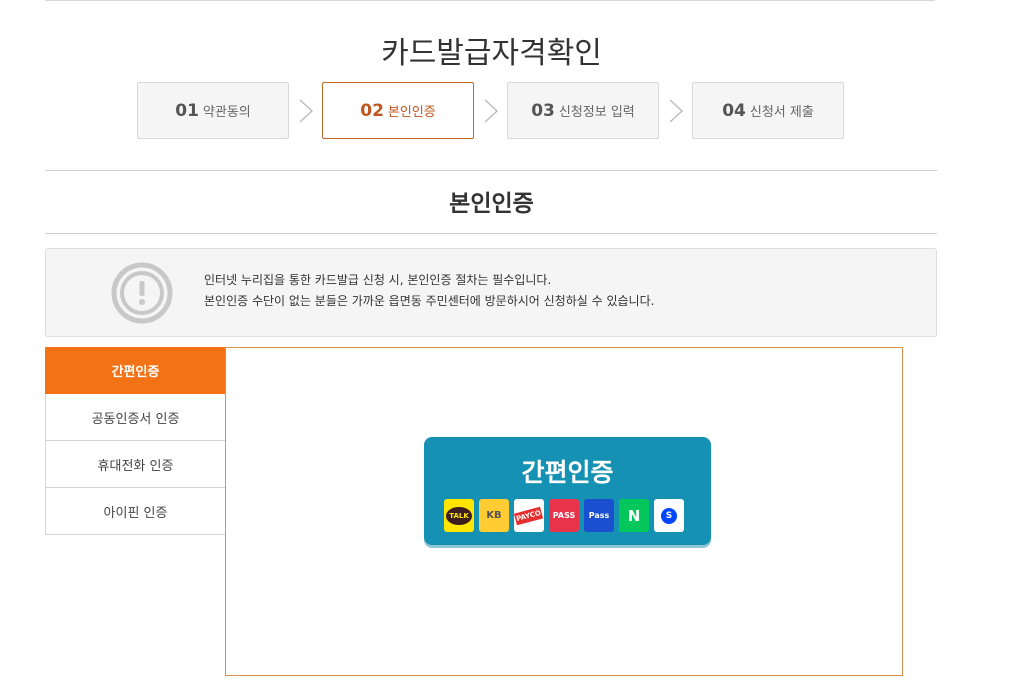  I want to click on payco-logo-icon: PAYCO, so click(529, 515).